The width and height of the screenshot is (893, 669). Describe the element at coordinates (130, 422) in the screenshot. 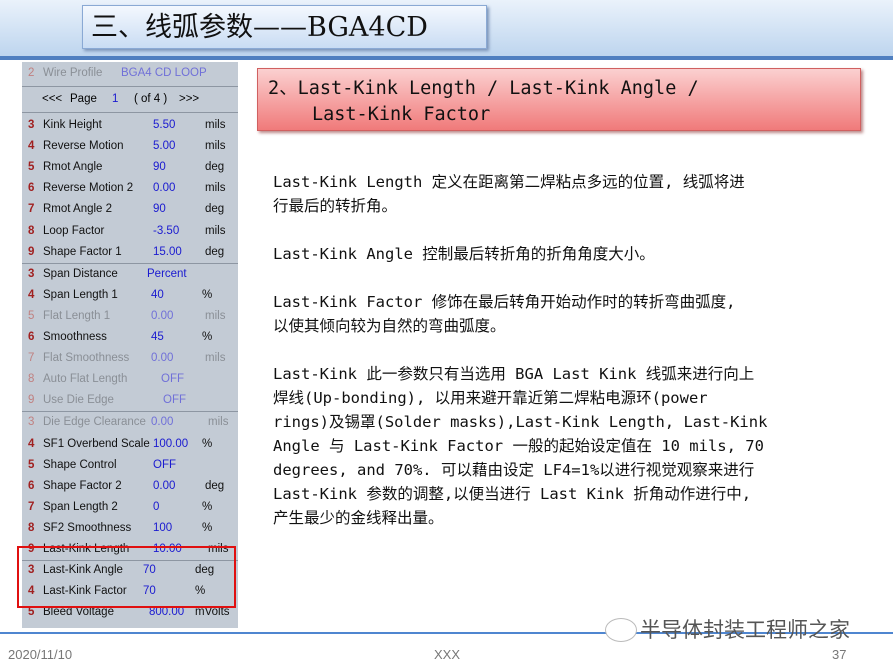

I see `parameter-row: 3 Die Edge Clearance 0.00 mils` at that location.